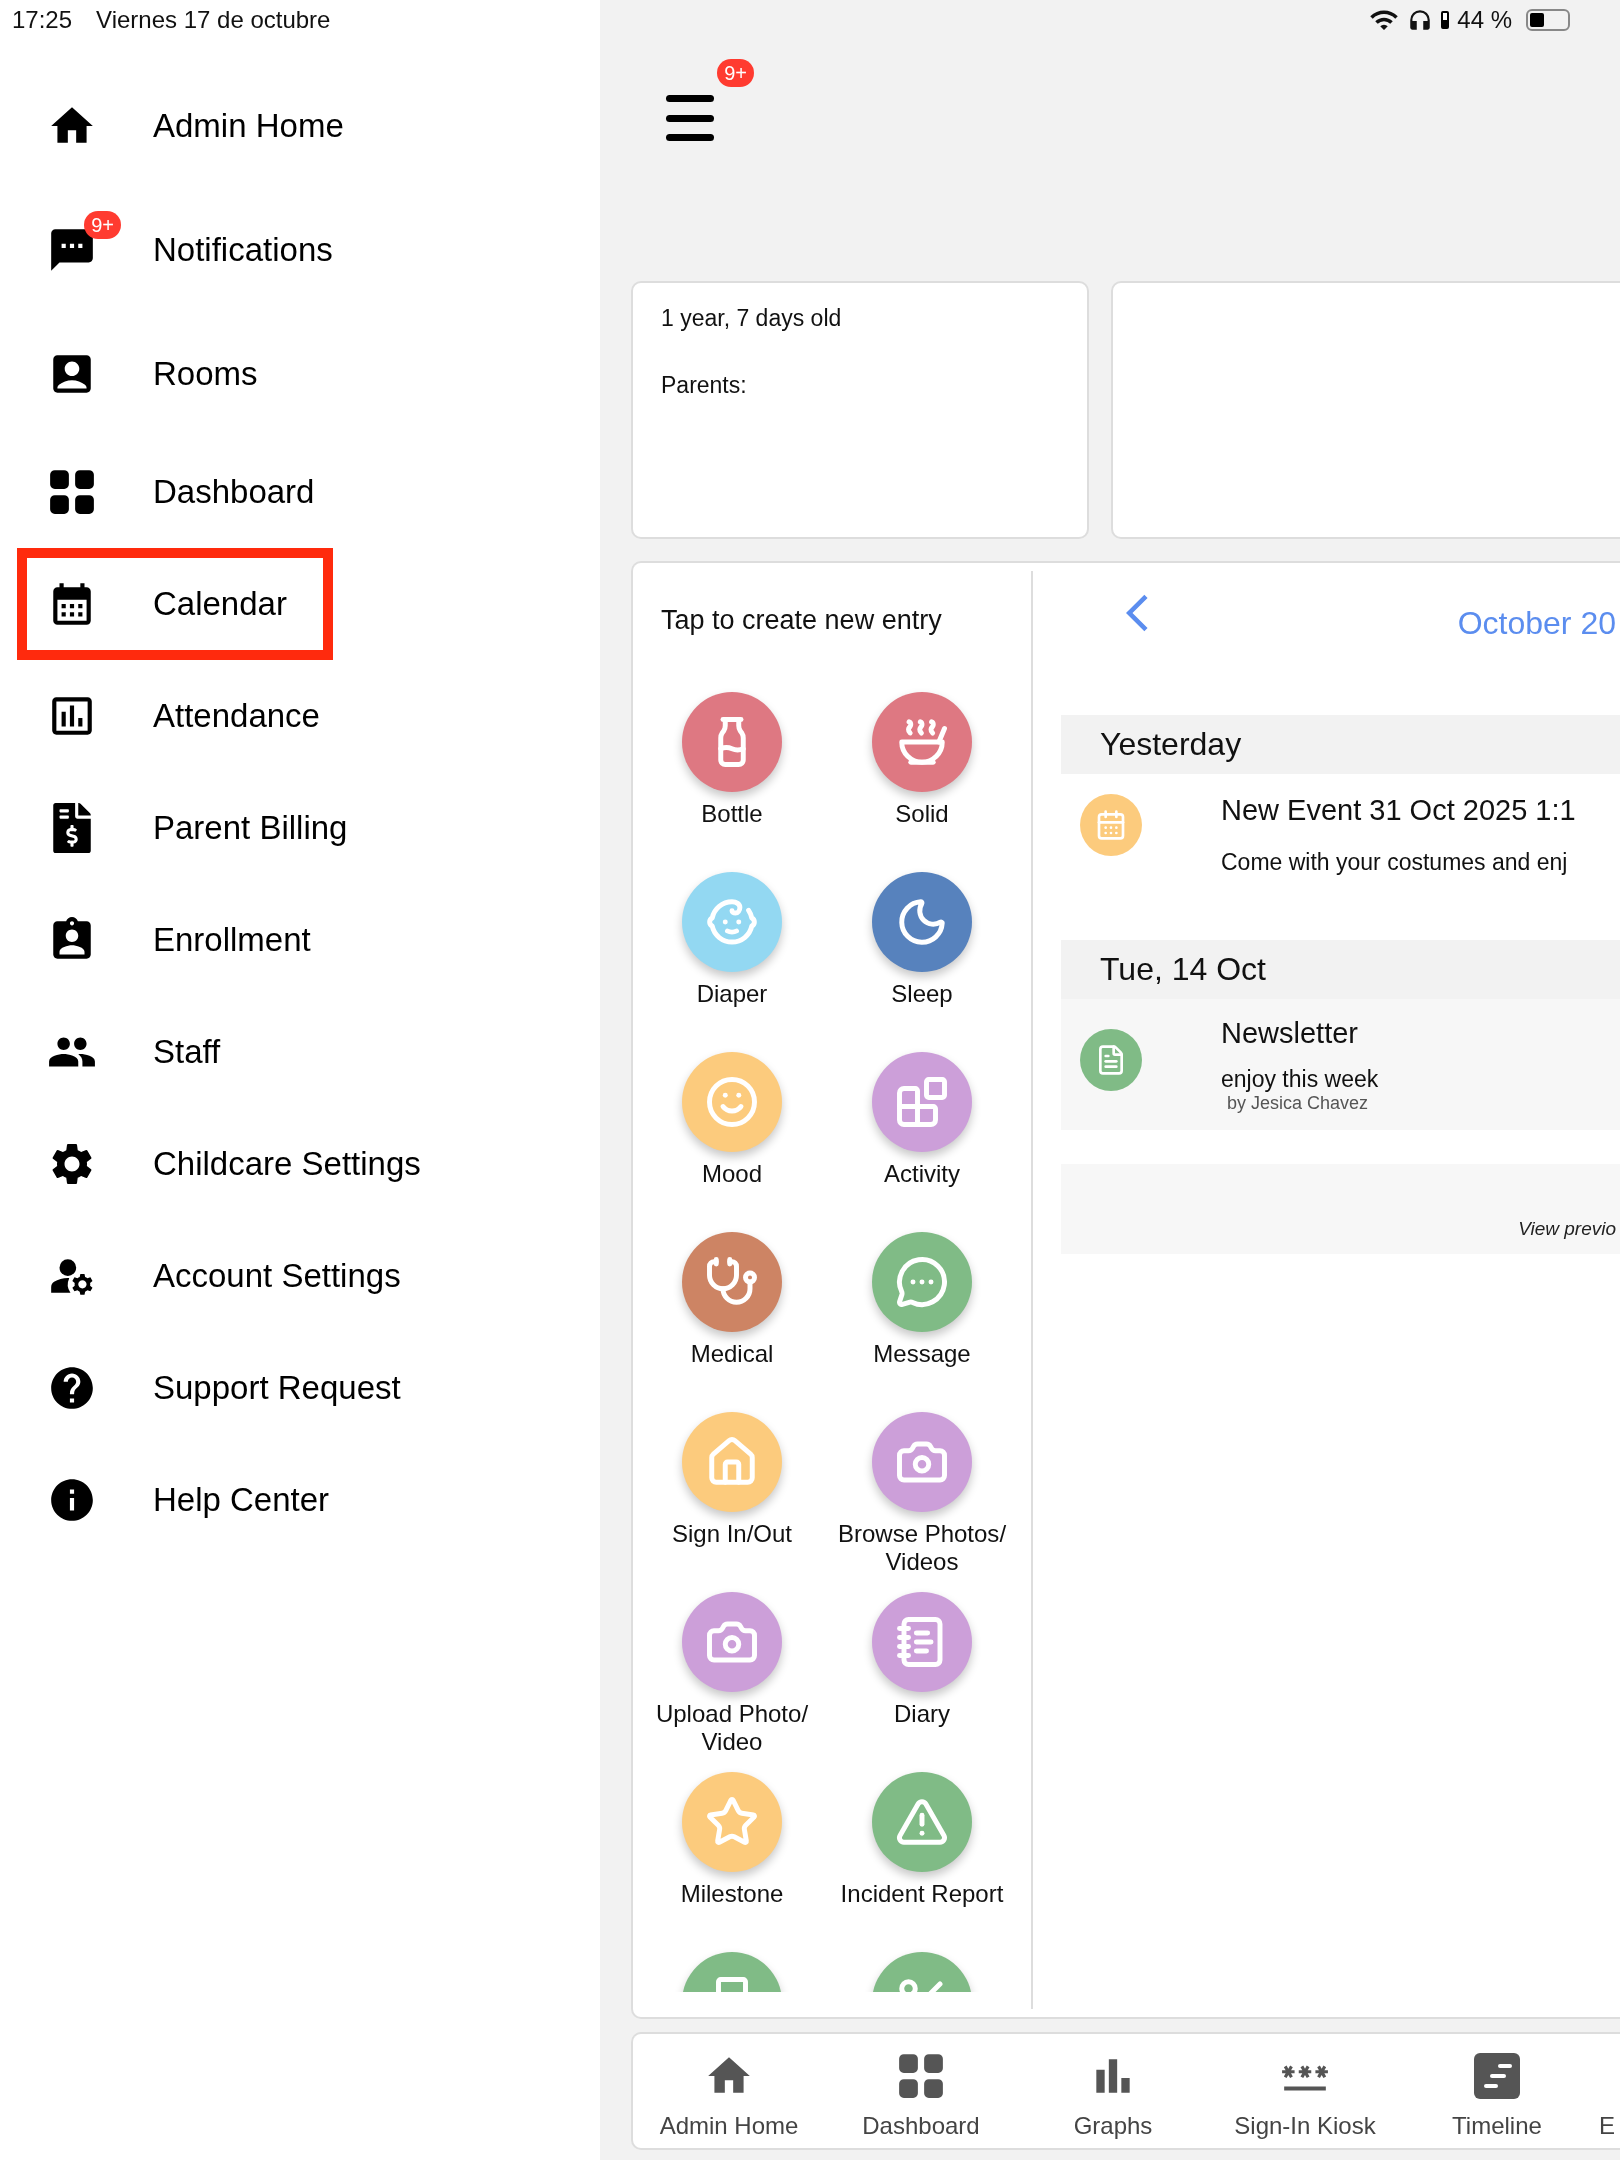 The image size is (1620, 2160). I want to click on tab-bar-item: Graphs, so click(1113, 2091).